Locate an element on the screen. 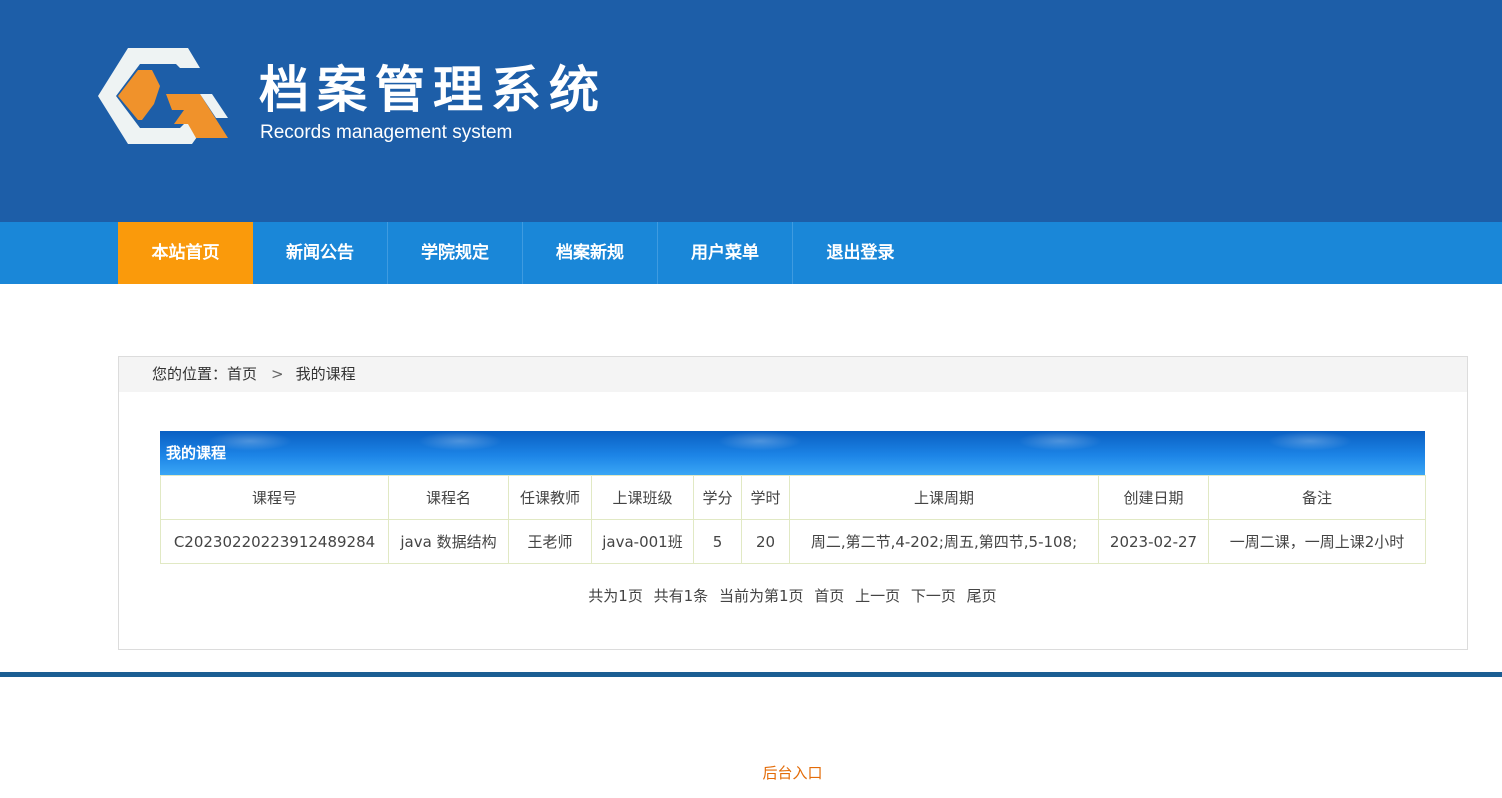  table-cell: java 数据结构 is located at coordinates (448, 541).